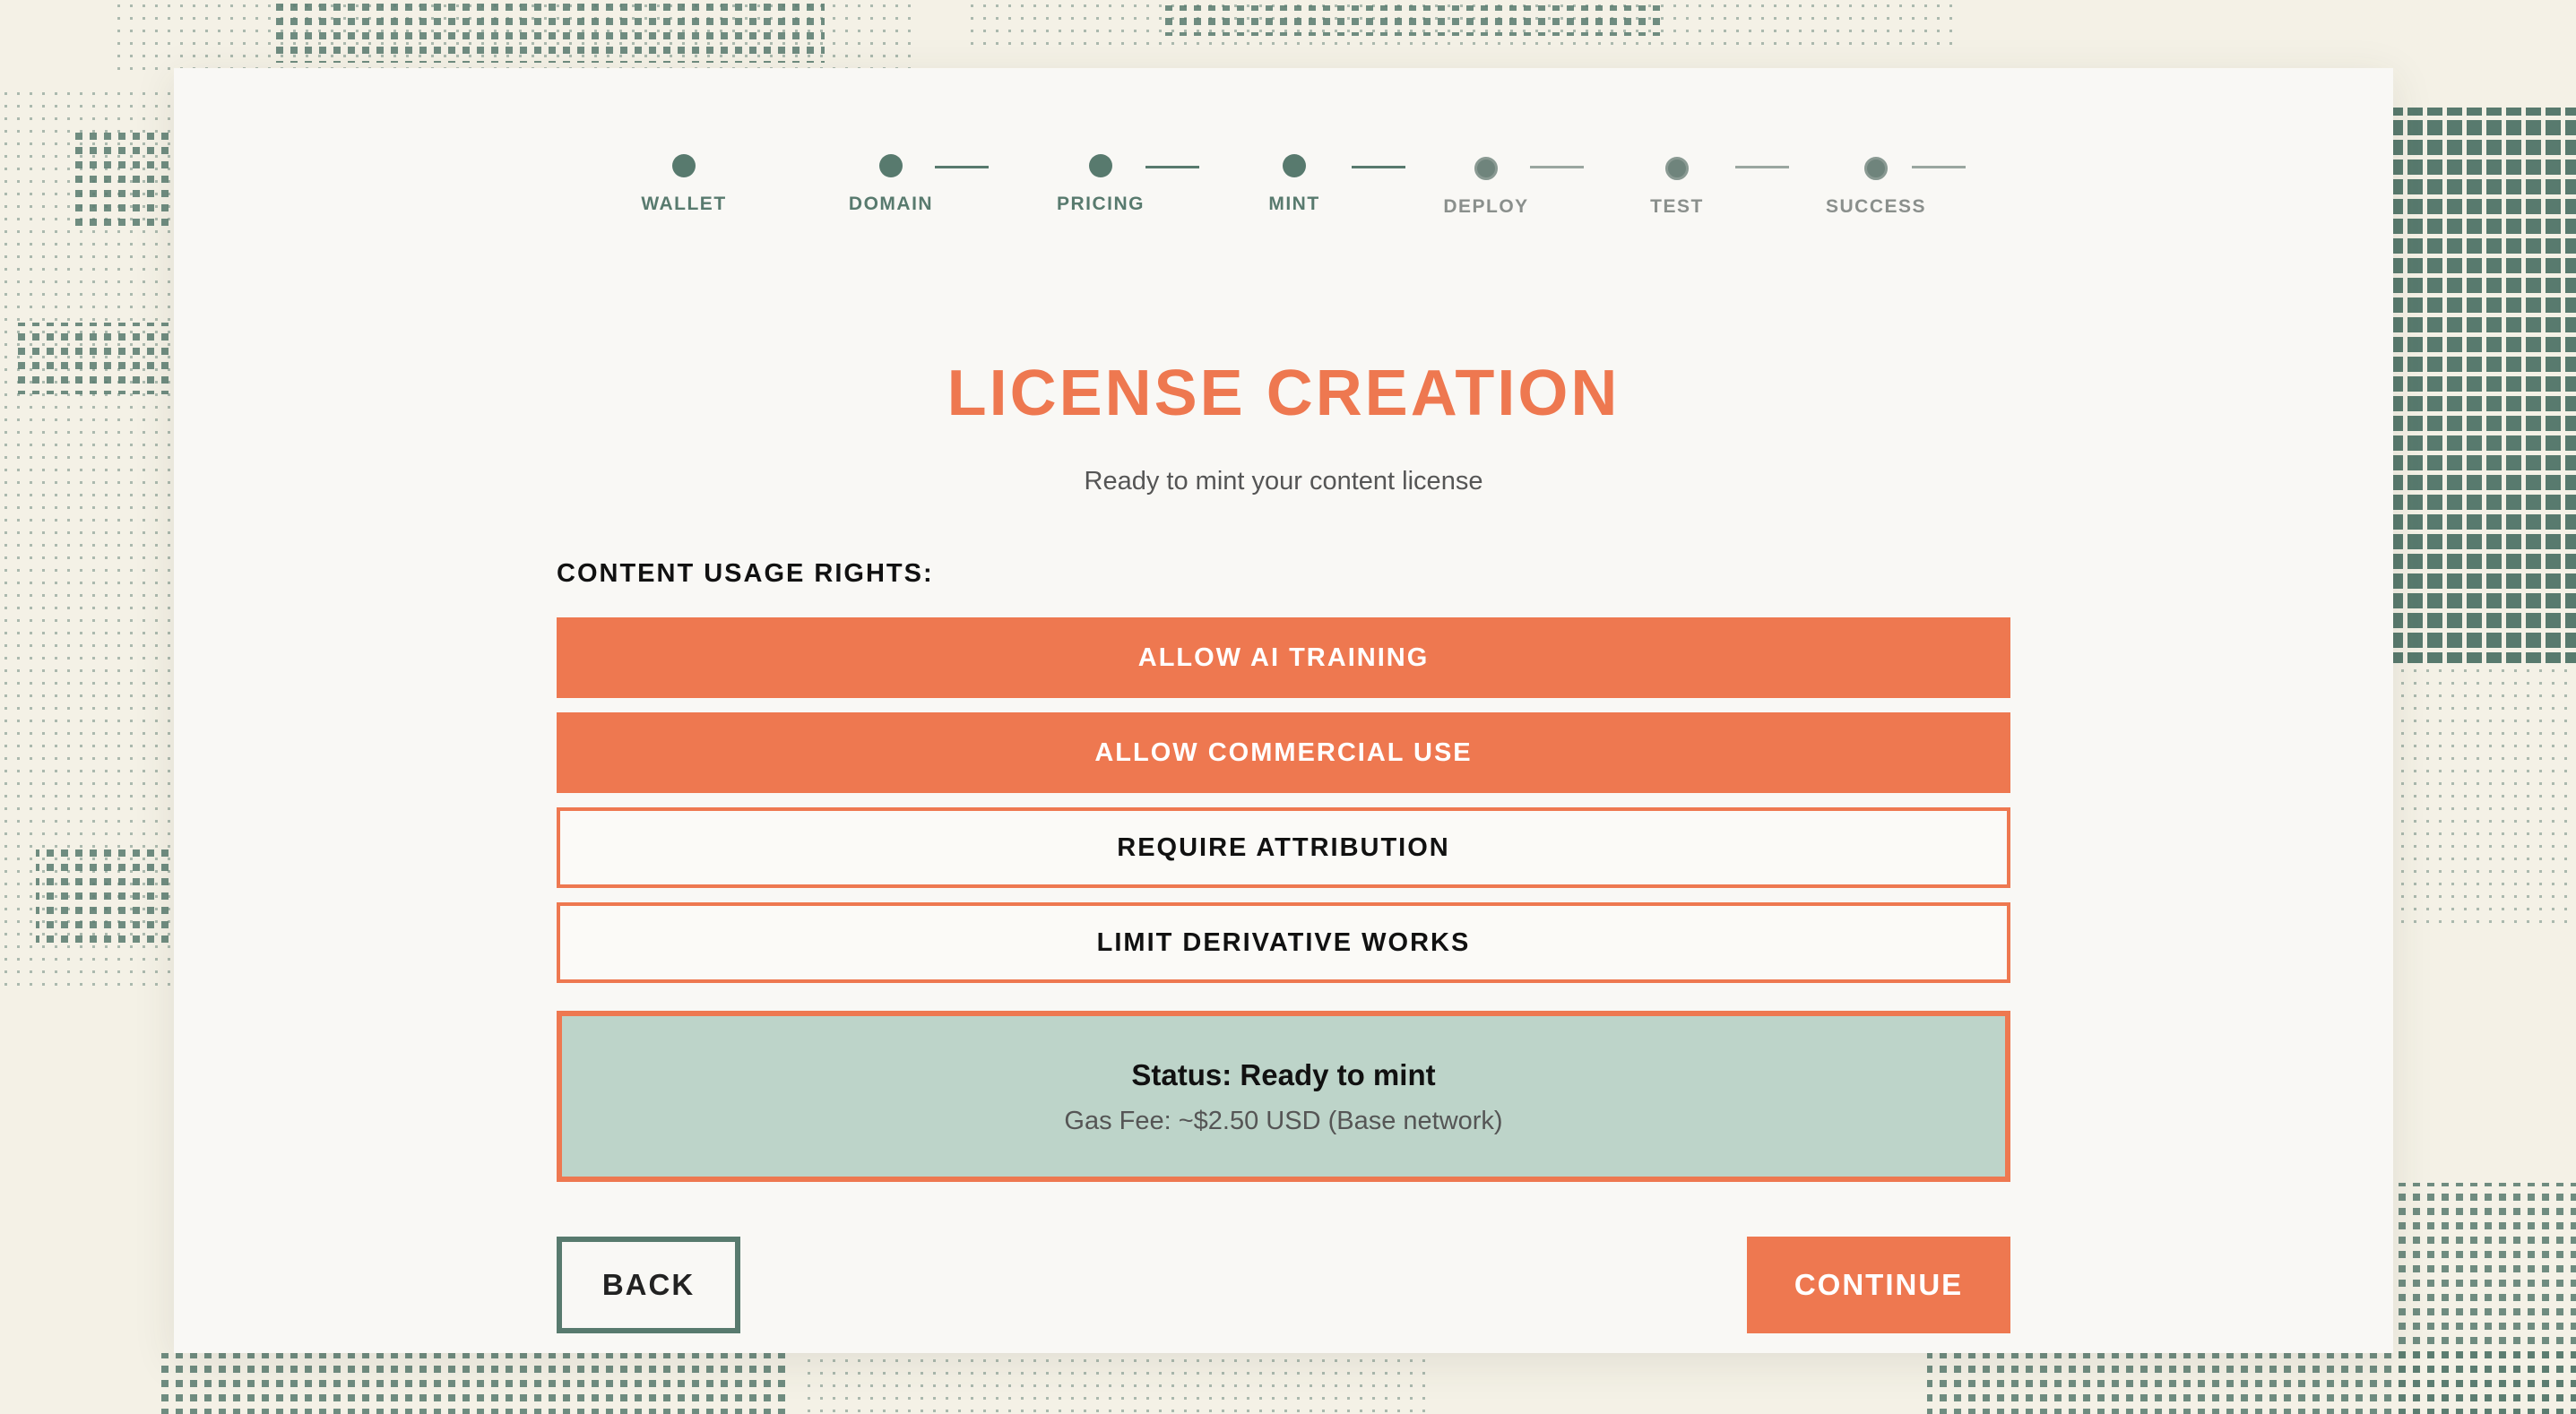 The image size is (2576, 1414). I want to click on step-test: TEST, so click(1677, 187).